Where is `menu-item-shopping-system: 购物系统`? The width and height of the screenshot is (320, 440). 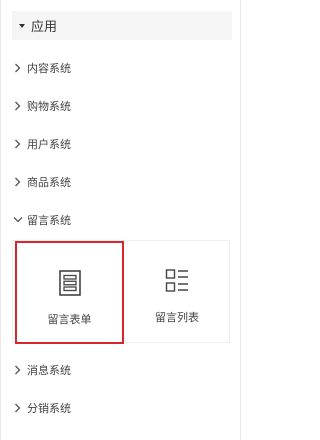 menu-item-shopping-system: 购物系统 is located at coordinates (41, 106).